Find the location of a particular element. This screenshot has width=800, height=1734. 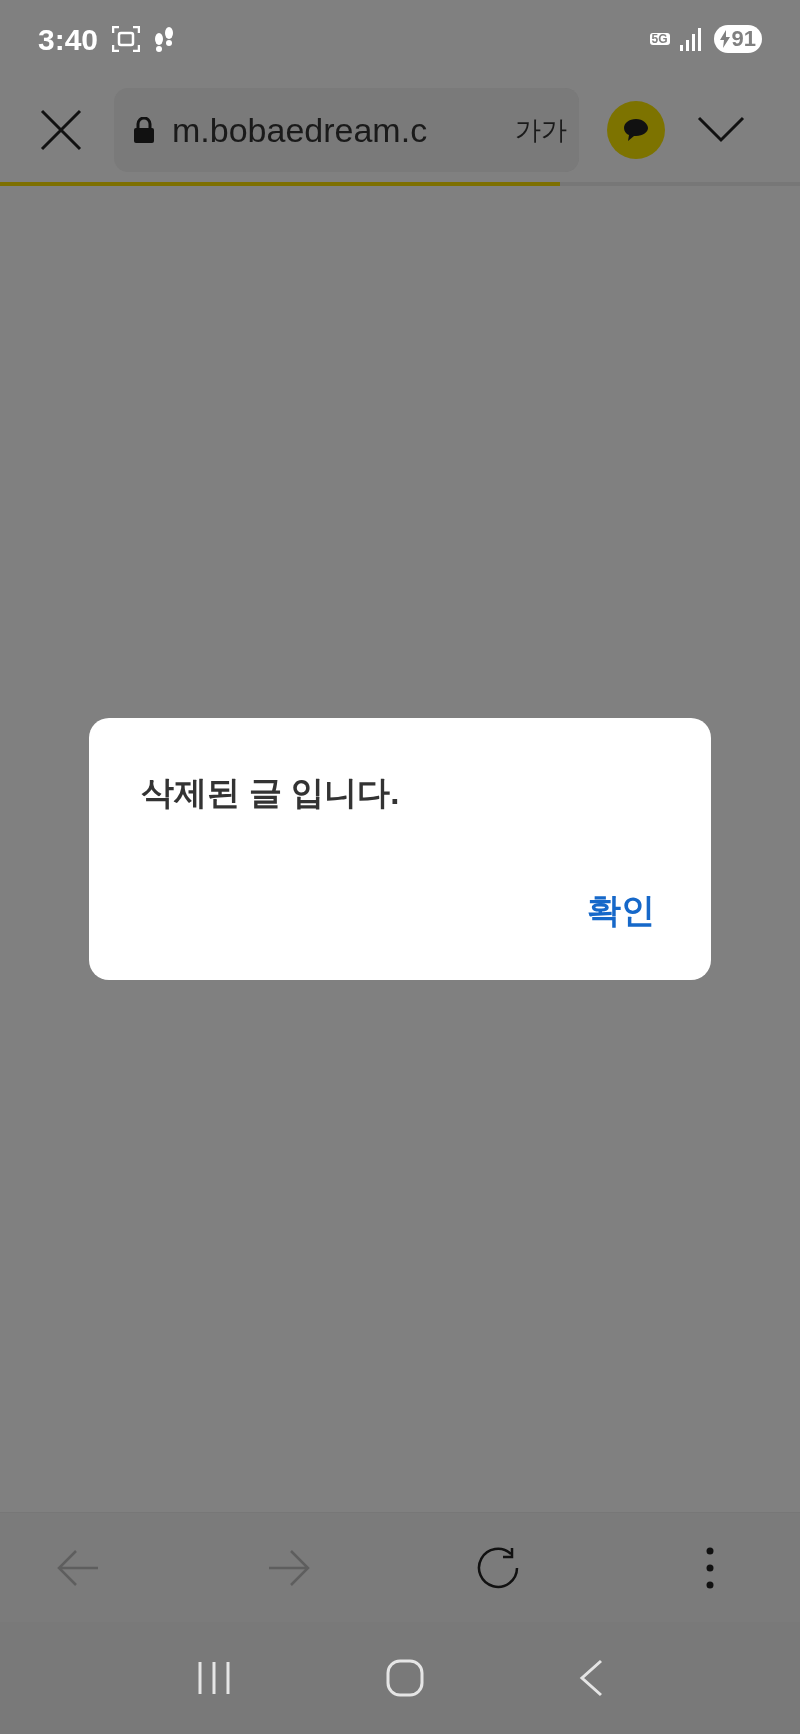

battery-indicator: 91 is located at coordinates (737, 39).